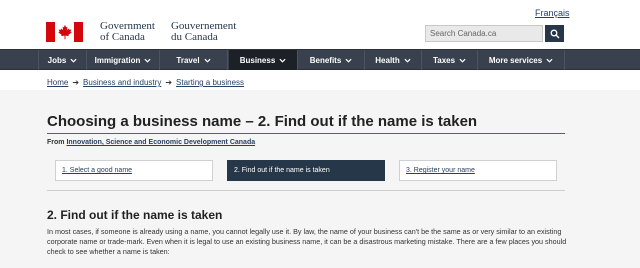 This screenshot has height=268, width=640. I want to click on menu-item-business: Business, so click(263, 60).